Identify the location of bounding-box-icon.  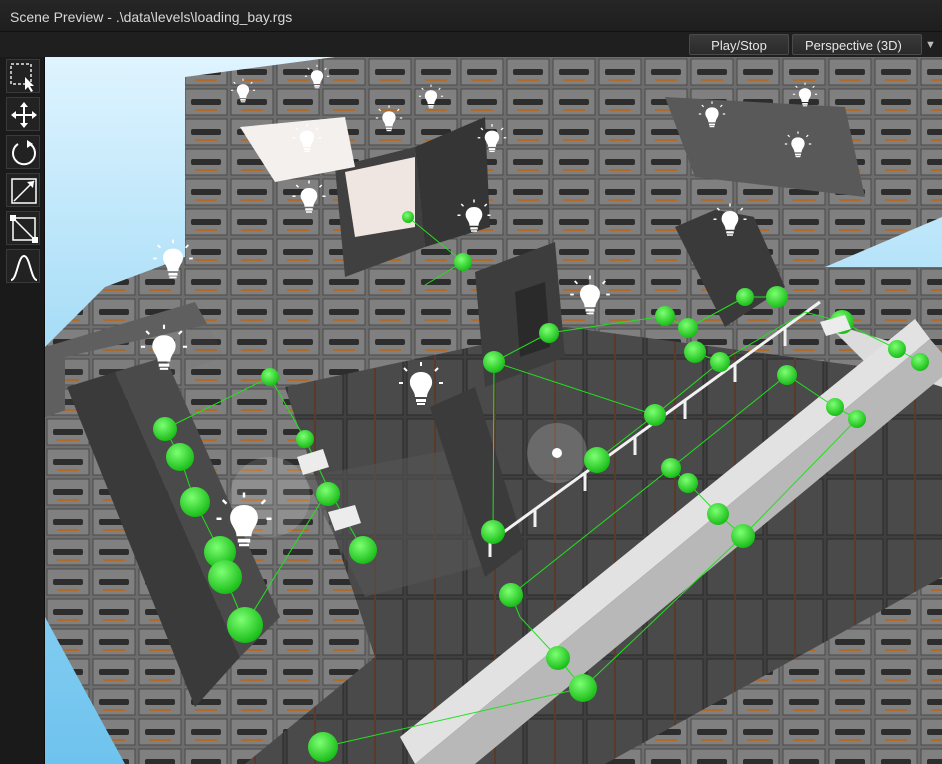
(24, 229).